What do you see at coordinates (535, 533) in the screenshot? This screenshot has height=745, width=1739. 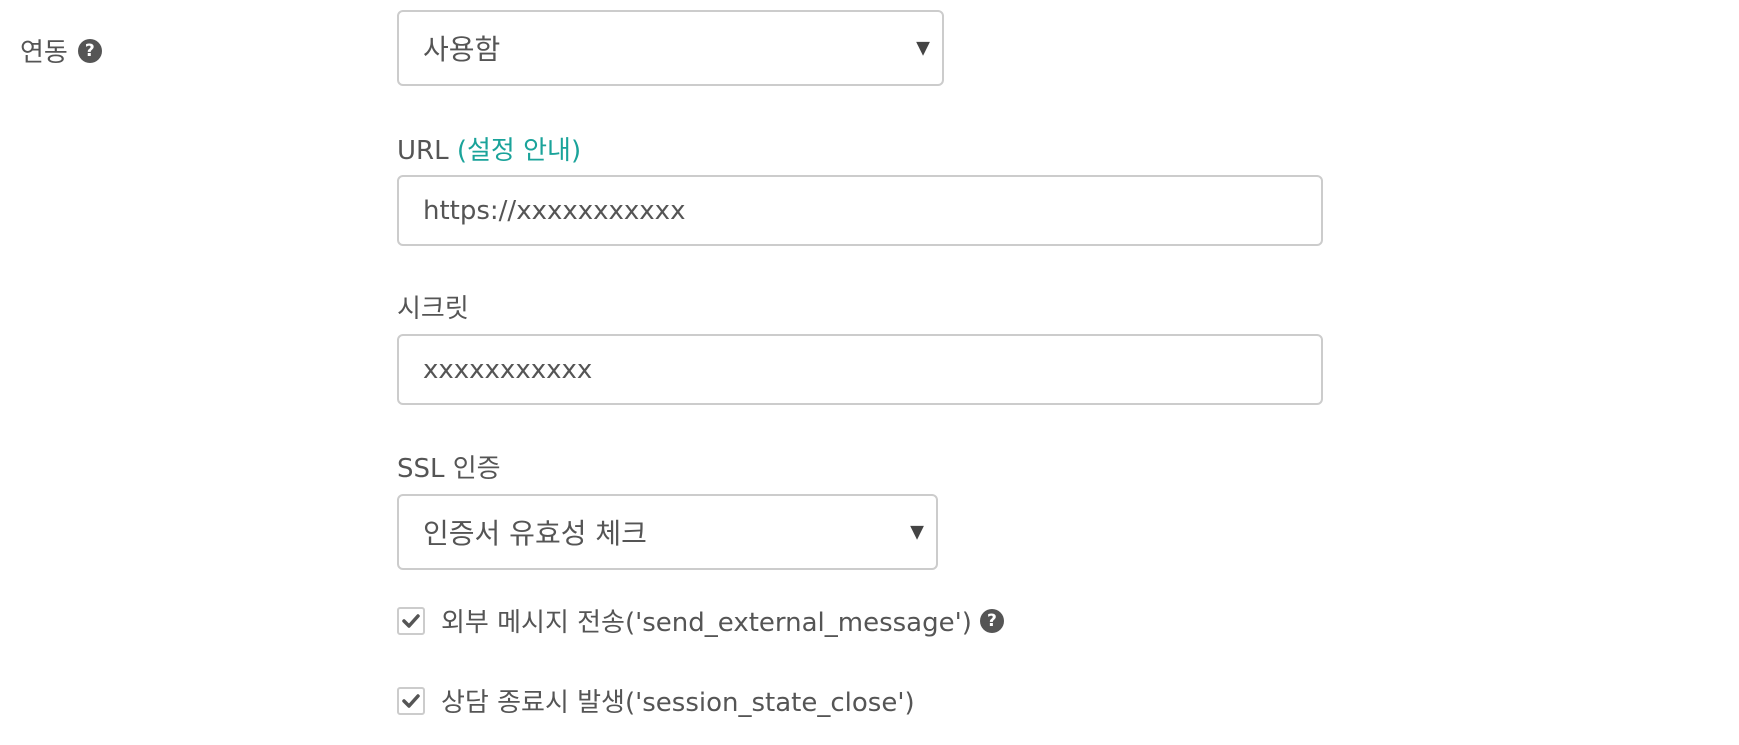 I see `ssl-select-value: 인증서 유효성 체크` at bounding box center [535, 533].